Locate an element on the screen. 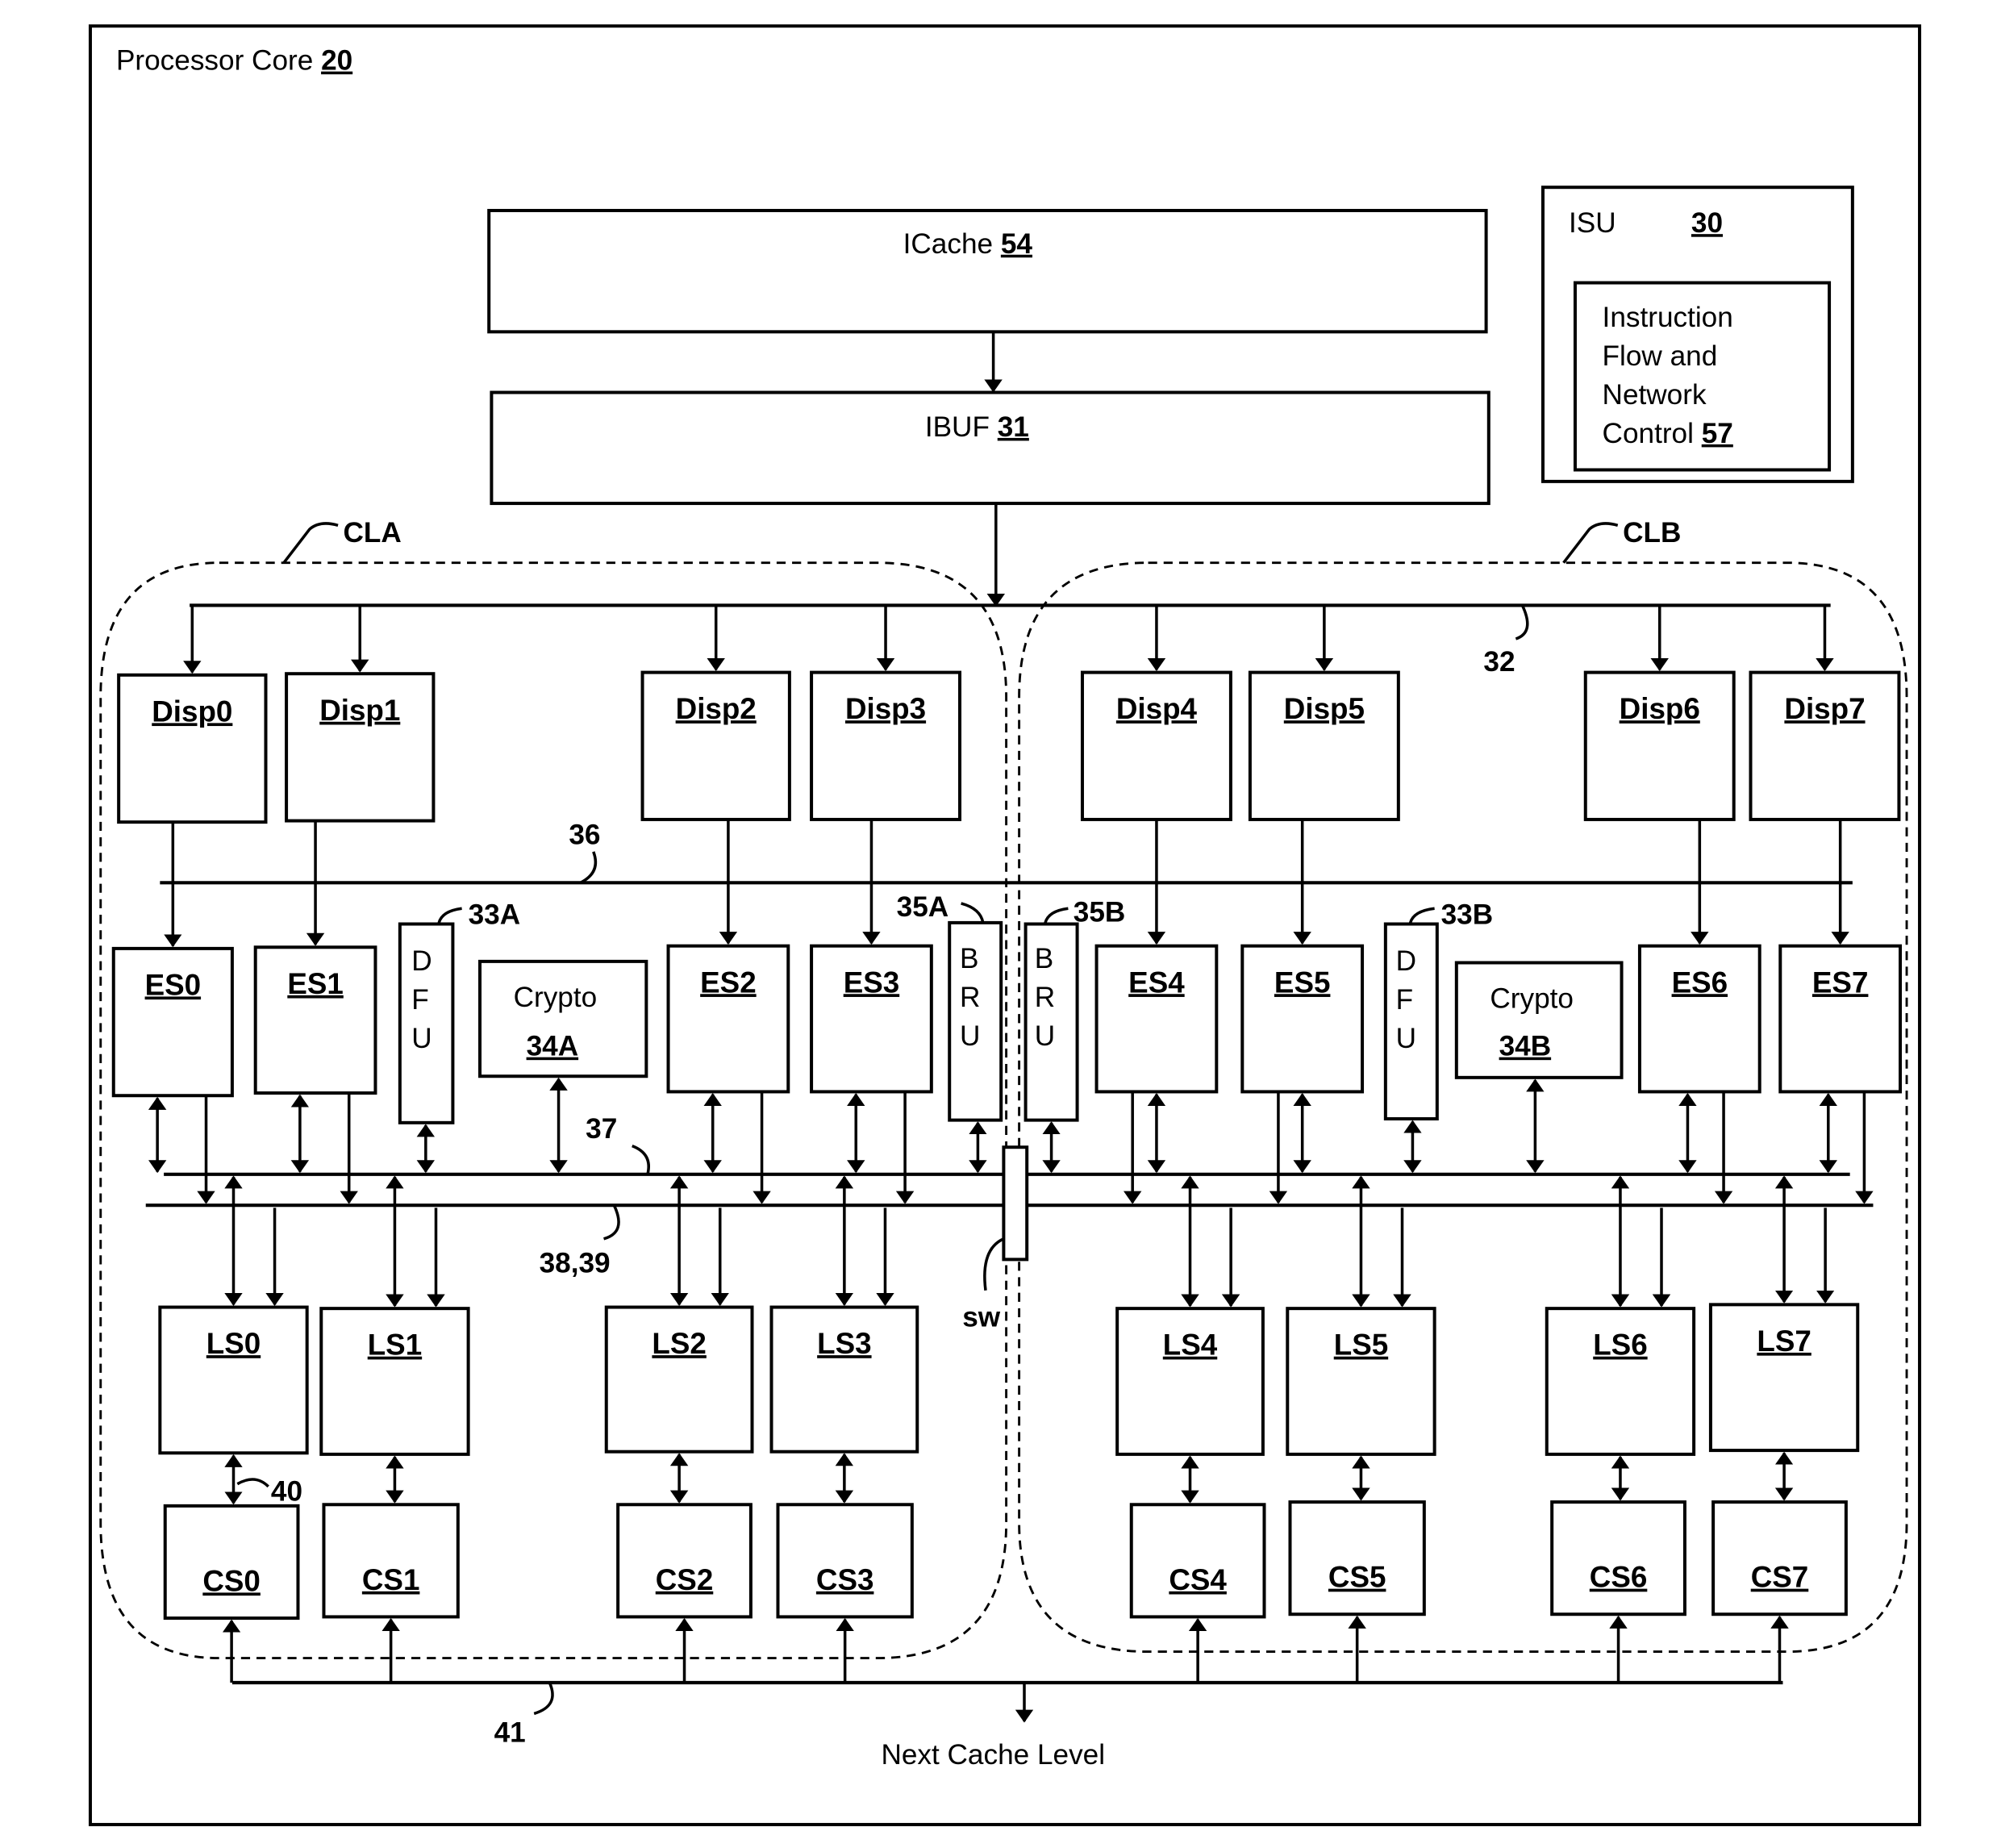 This screenshot has width=1997, height=1848. clb-label: CLB is located at coordinates (1652, 533).